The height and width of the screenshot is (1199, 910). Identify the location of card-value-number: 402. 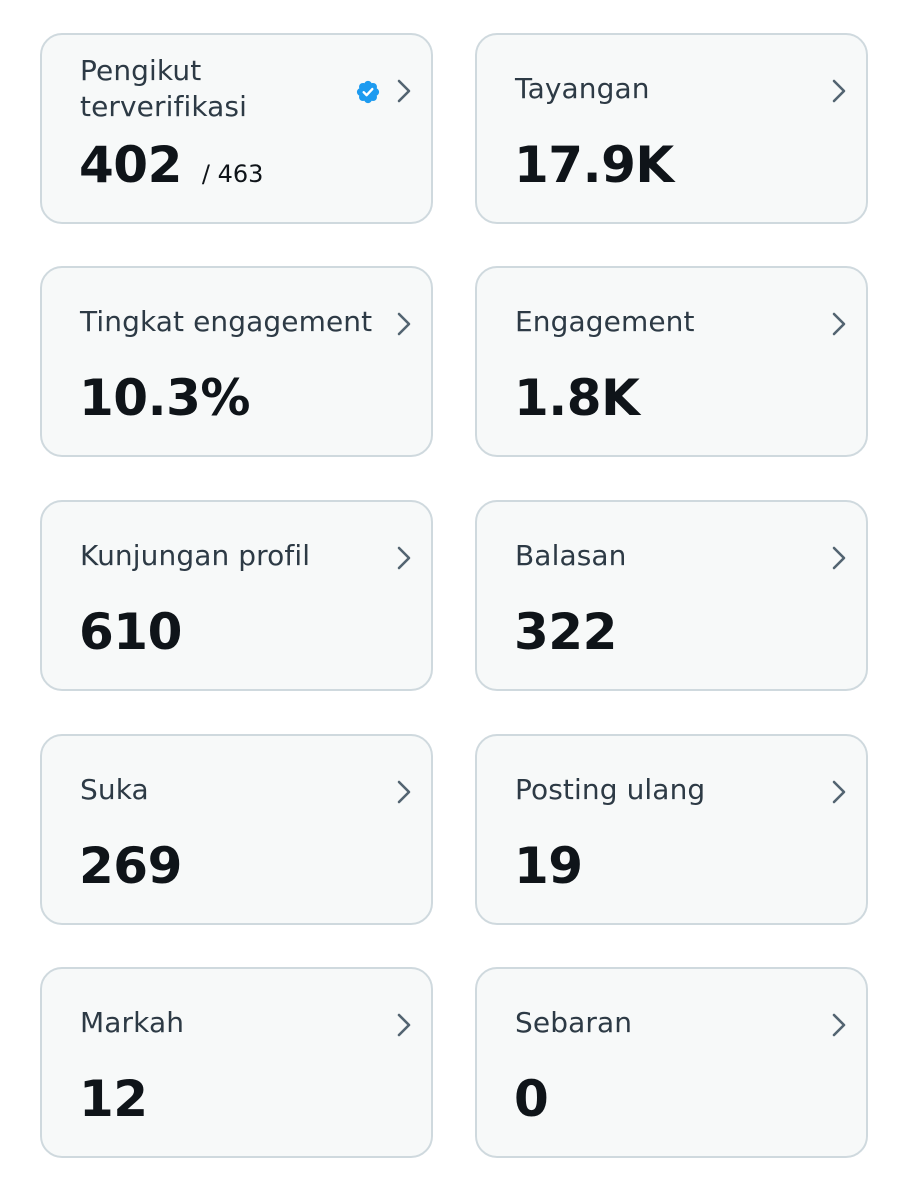
(130, 165).